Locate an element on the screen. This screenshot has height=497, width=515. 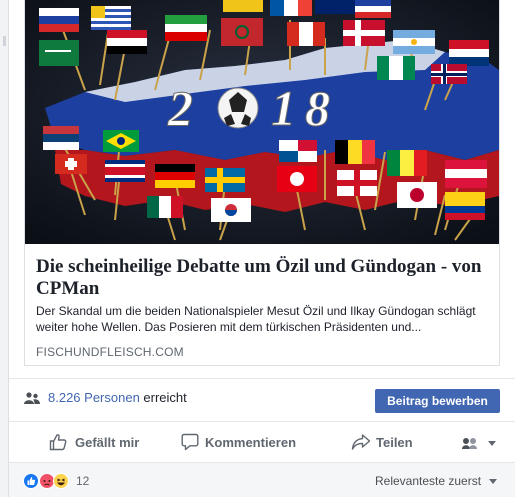
reaction-count: 12 is located at coordinates (82, 481).